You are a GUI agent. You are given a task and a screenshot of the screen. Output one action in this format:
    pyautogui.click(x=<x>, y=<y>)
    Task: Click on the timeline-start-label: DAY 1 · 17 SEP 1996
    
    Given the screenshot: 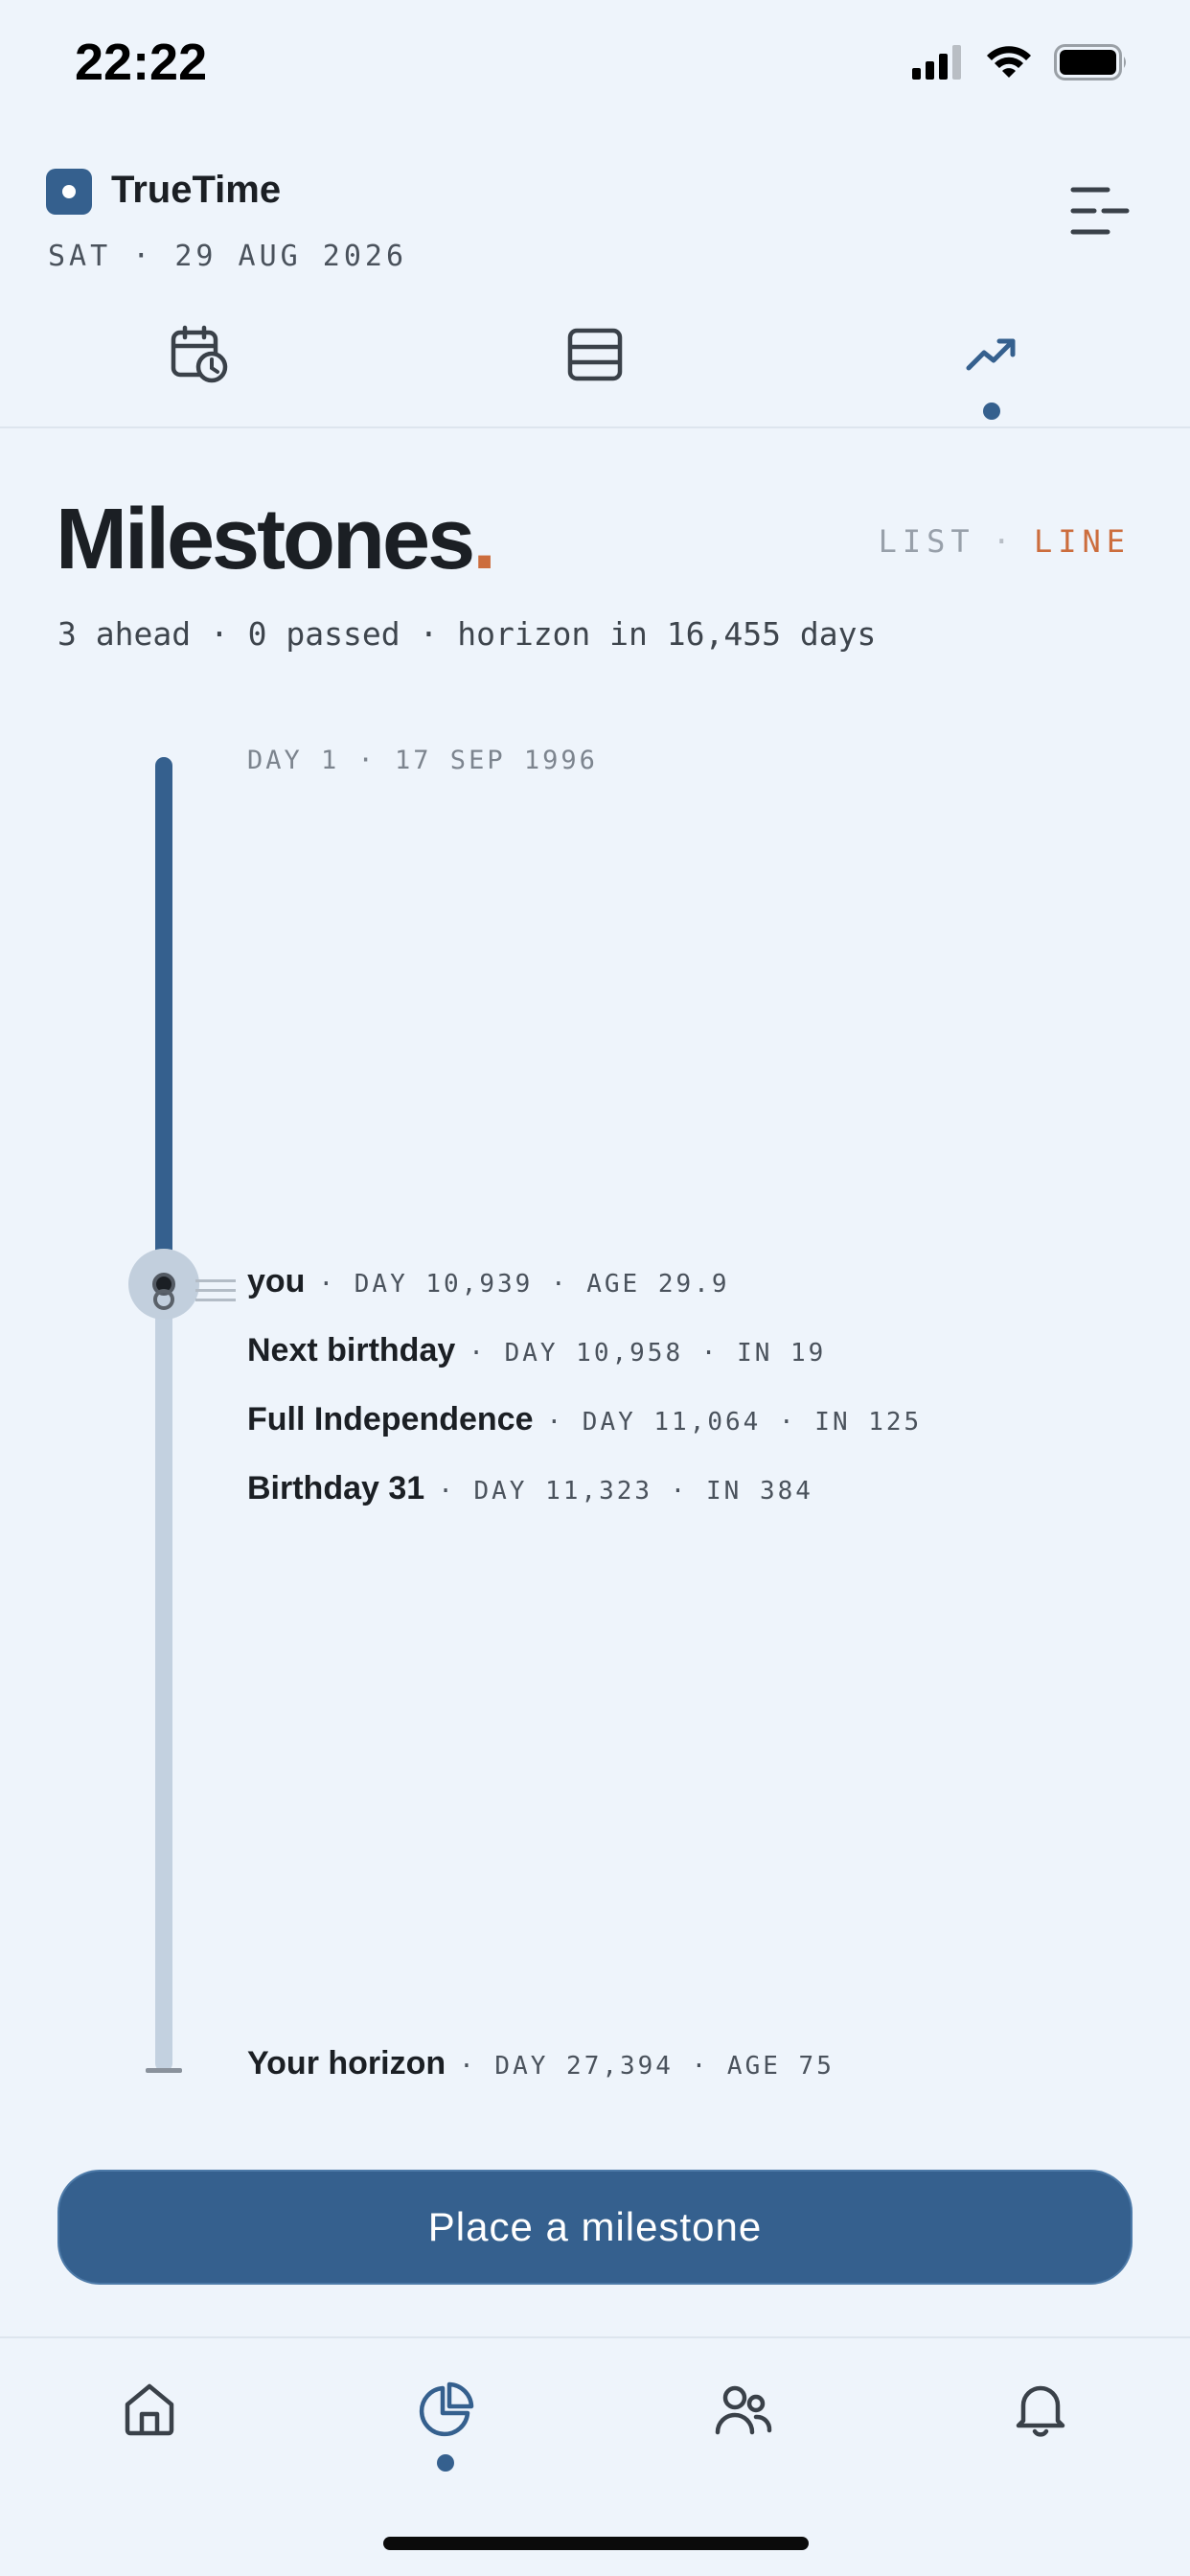 What is the action you would take?
    pyautogui.click(x=422, y=760)
    